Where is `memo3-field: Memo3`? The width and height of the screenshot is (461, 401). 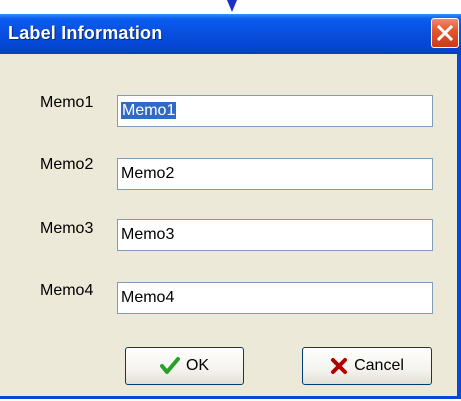
memo3-field: Memo3 is located at coordinates (275, 235).